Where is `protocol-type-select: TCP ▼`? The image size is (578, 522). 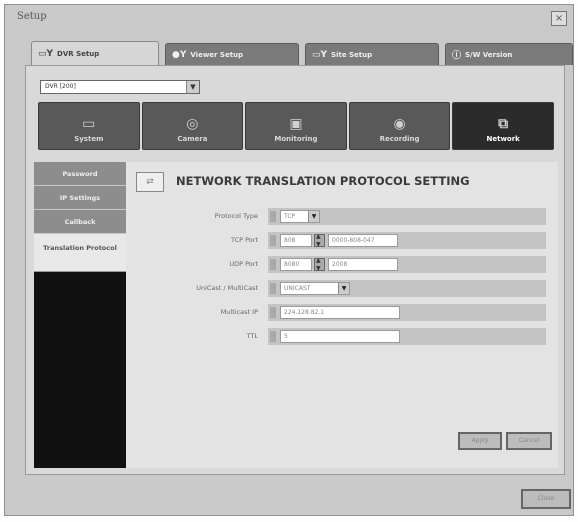
protocol-type-select: TCP ▼ is located at coordinates (300, 216).